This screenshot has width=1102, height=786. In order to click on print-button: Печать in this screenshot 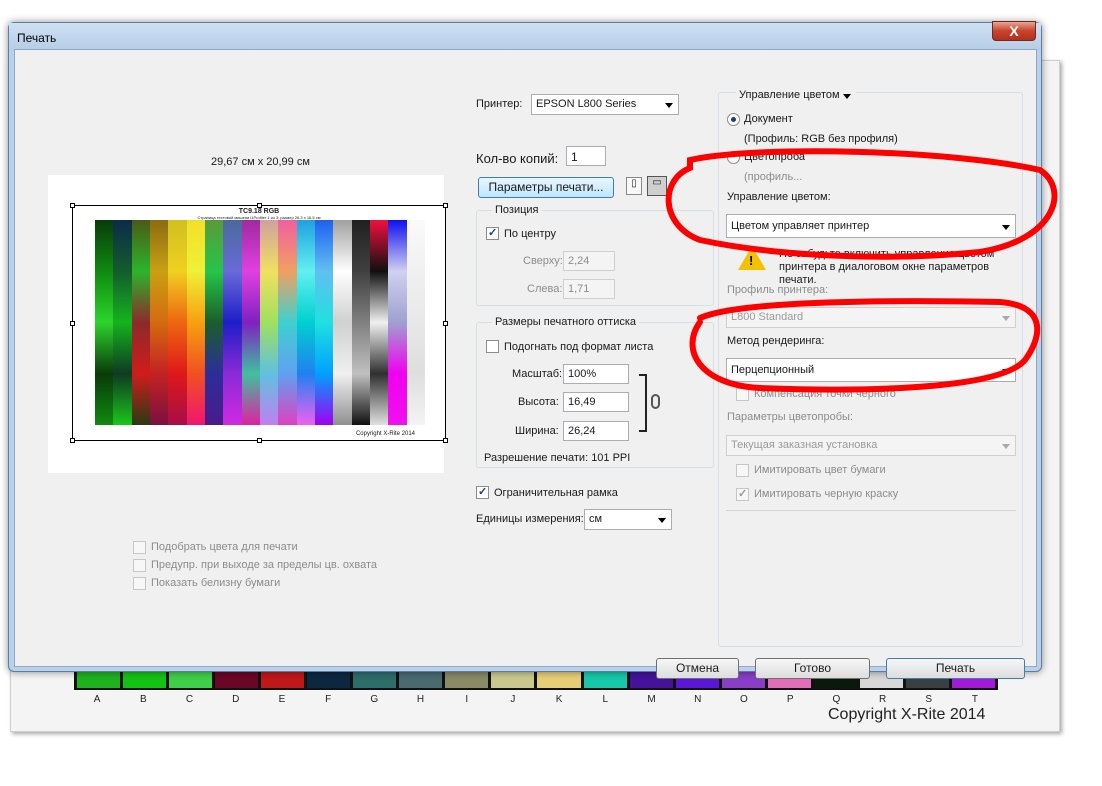, I will do `click(955, 668)`.